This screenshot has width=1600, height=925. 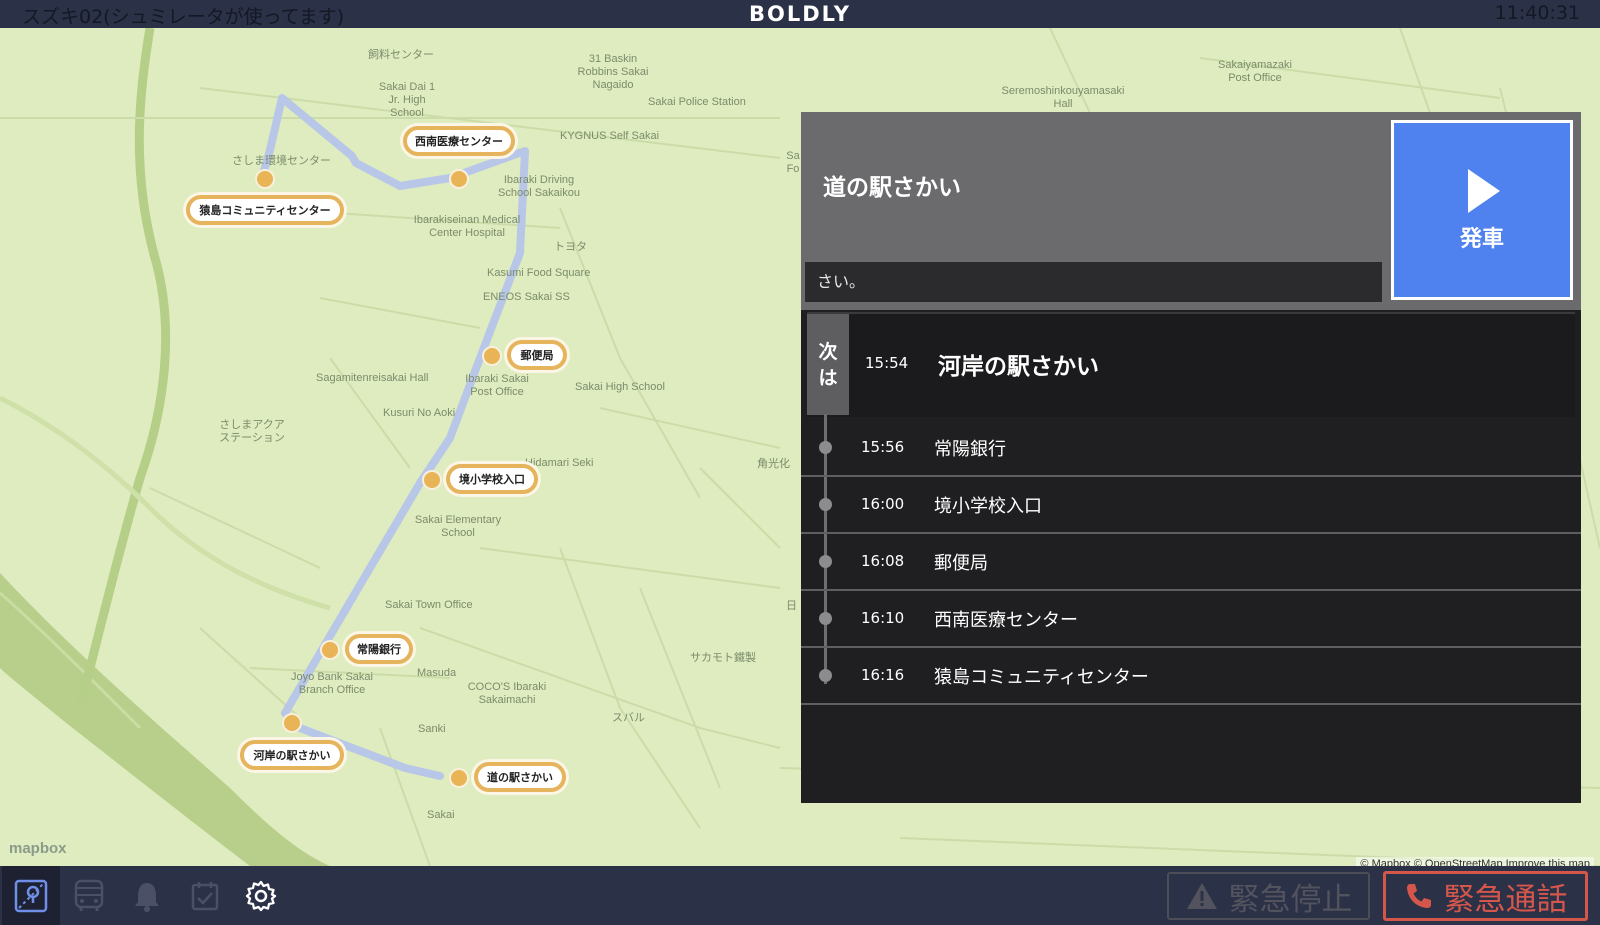 I want to click on map-place-label: Joyo Bank Sakai Branch Office, so click(x=332, y=683).